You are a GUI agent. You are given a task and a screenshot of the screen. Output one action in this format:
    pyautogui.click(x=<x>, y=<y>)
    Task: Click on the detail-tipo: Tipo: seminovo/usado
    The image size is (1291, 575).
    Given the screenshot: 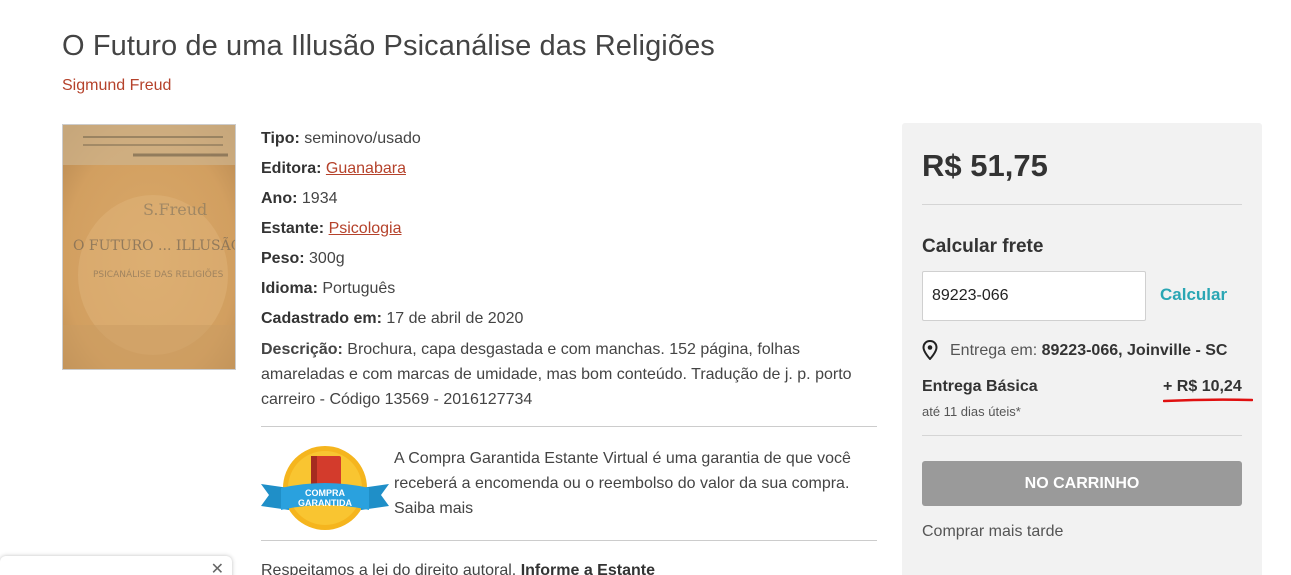 What is the action you would take?
    pyautogui.click(x=341, y=138)
    